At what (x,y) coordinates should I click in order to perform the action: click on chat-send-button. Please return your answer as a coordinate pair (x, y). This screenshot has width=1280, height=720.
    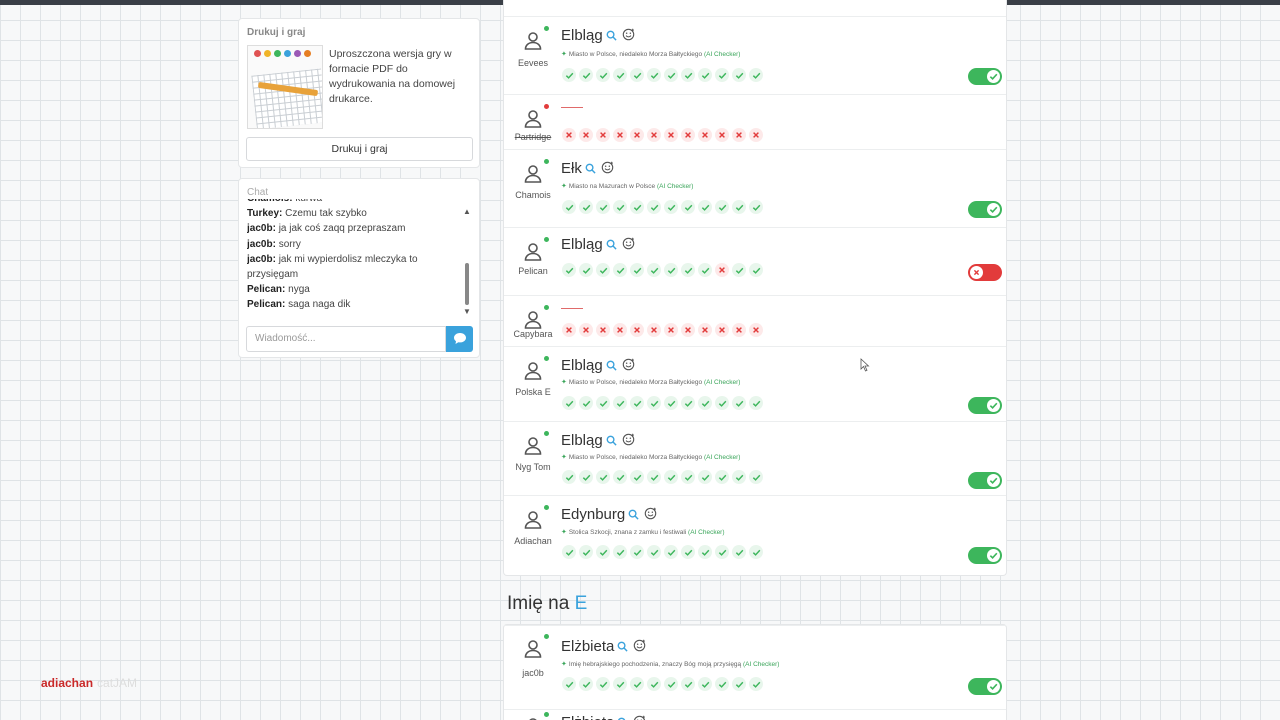
    Looking at the image, I should click on (459, 339).